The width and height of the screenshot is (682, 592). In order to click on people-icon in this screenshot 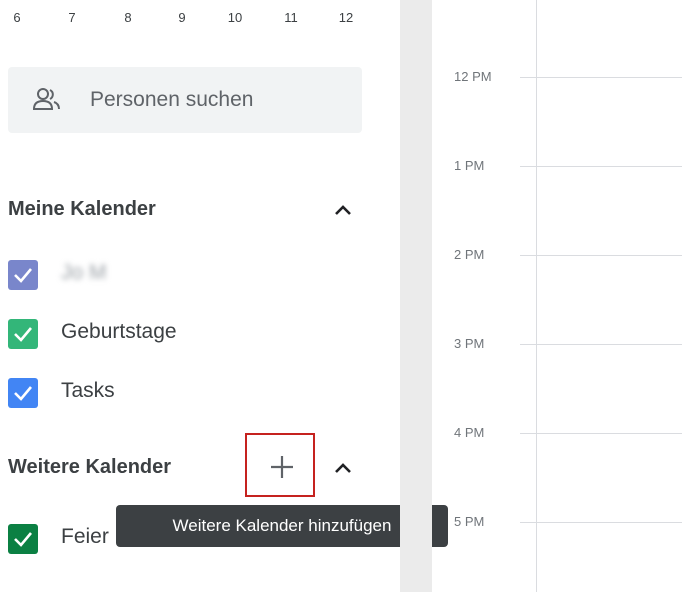, I will do `click(47, 100)`.